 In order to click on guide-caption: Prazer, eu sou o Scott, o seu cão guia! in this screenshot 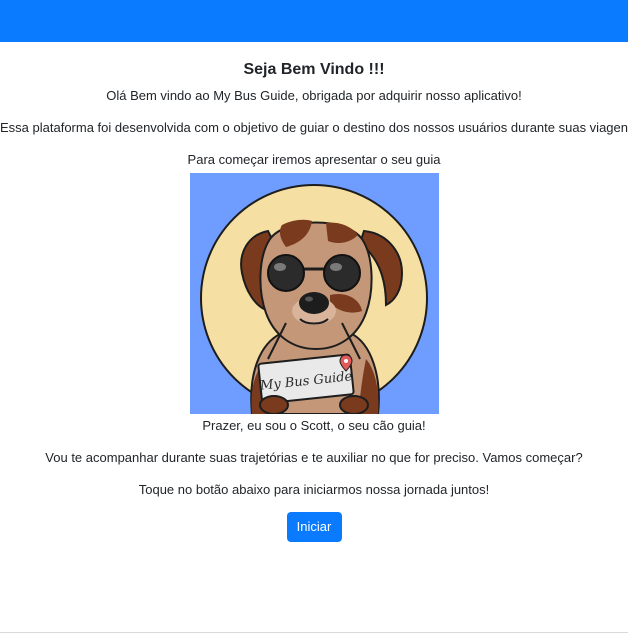, I will do `click(314, 425)`.